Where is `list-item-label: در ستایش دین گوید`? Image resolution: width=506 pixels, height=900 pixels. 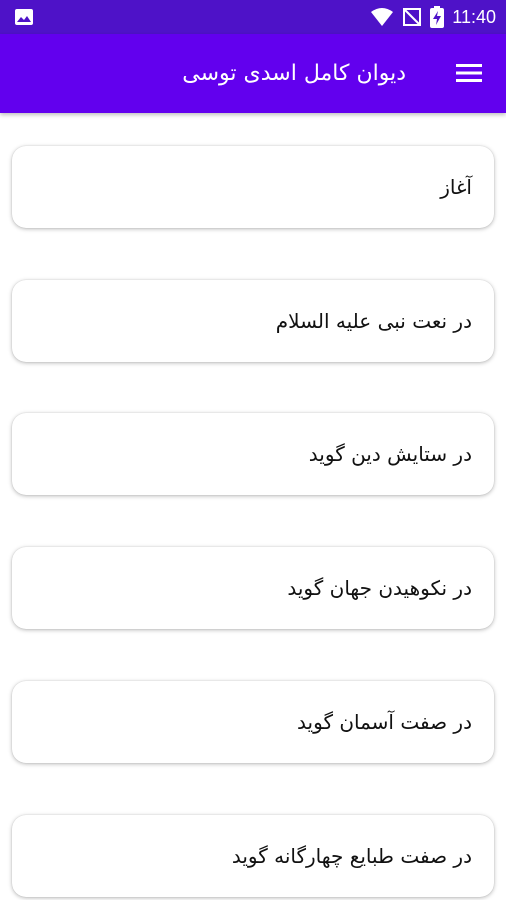
list-item-label: در ستایش دین گوید is located at coordinates (390, 454).